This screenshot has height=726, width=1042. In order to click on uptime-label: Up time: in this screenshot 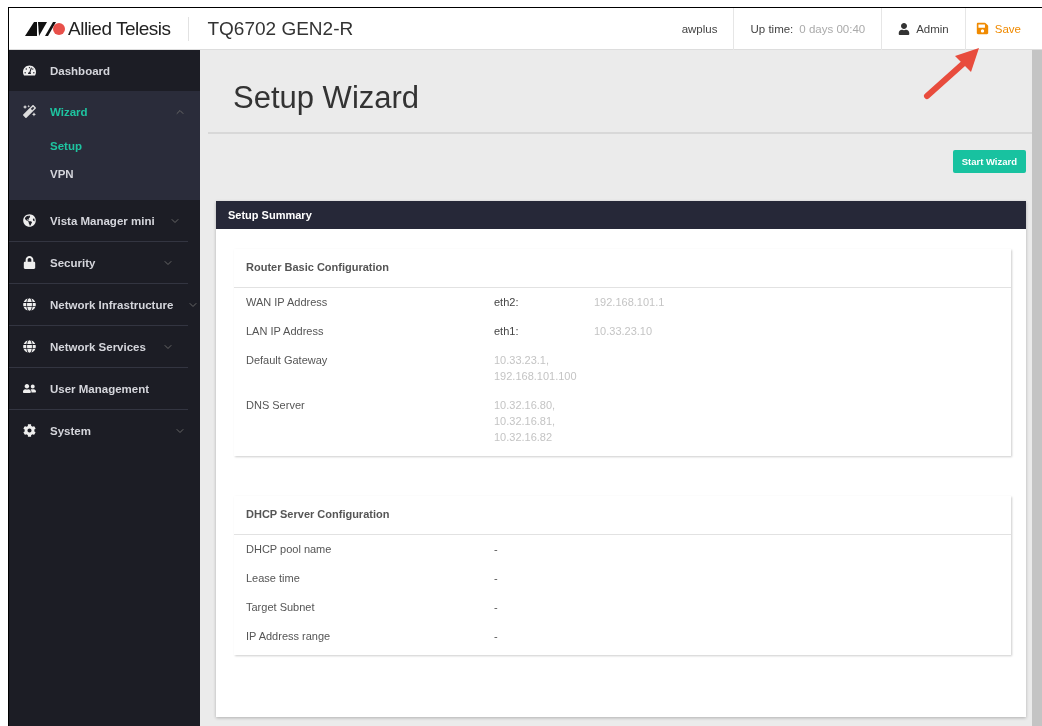, I will do `click(772, 28)`.